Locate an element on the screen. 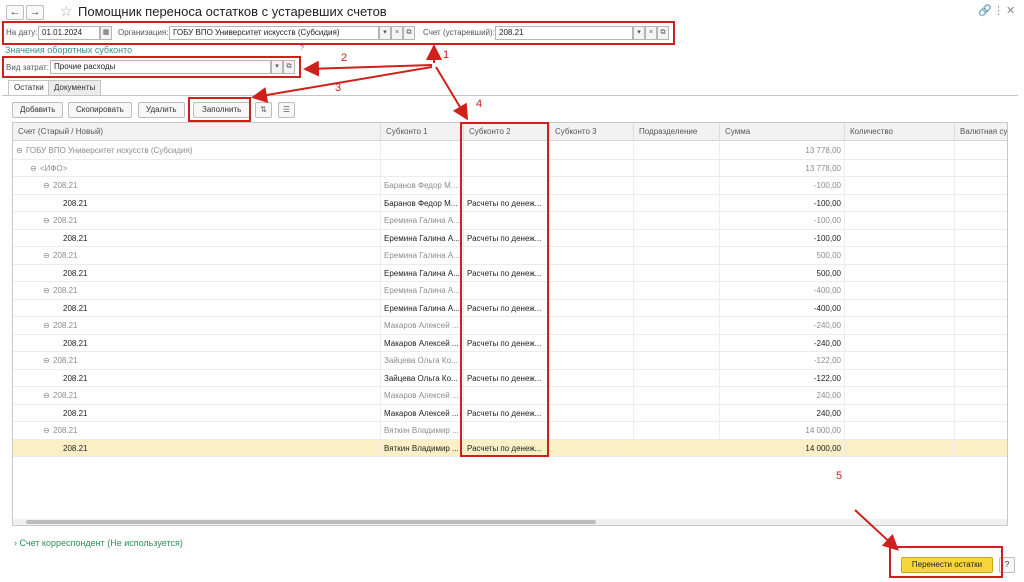  annotation-number-5: 5 is located at coordinates (839, 476).